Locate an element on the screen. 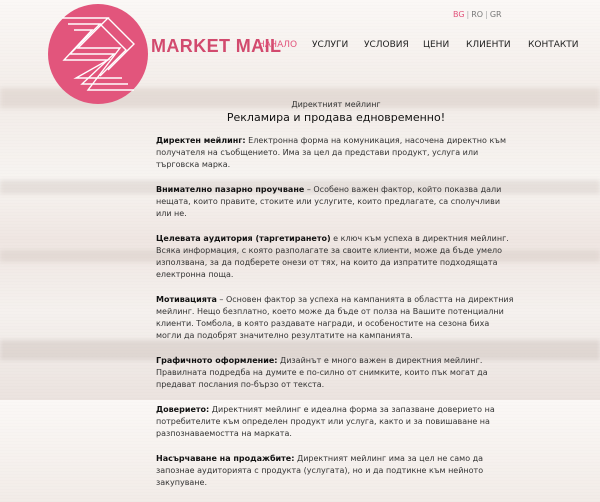 This screenshot has height=502, width=600. paragraph-term: Графичното оформление: is located at coordinates (217, 360).